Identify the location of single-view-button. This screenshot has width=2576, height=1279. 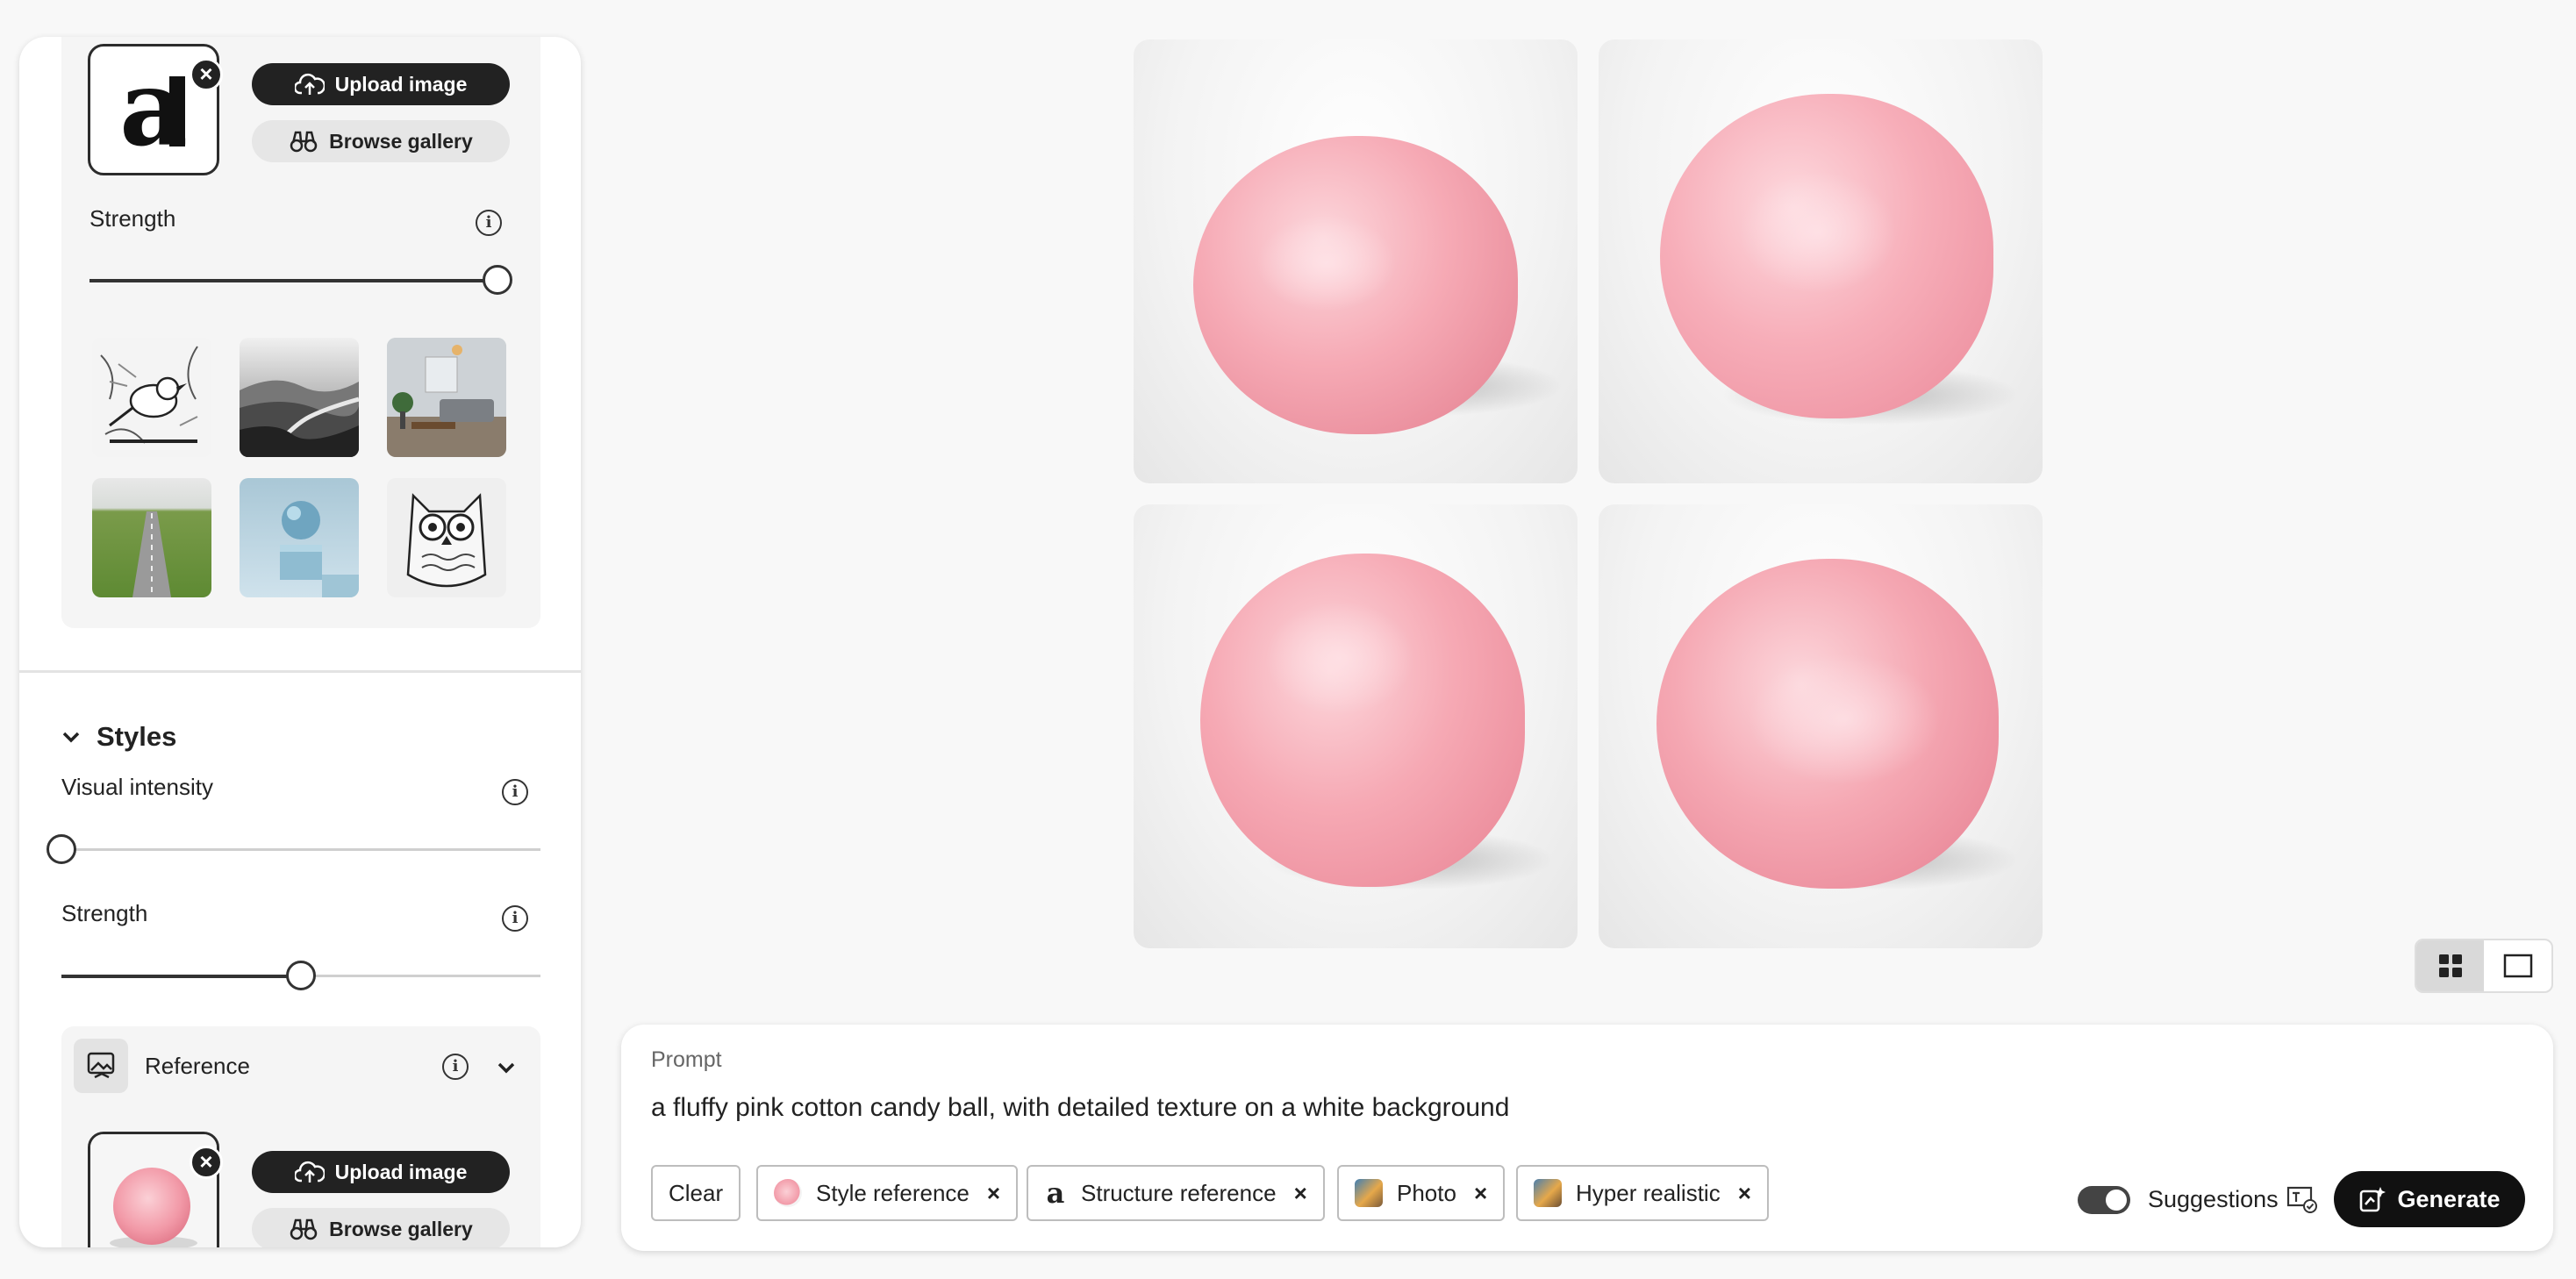
(2517, 966).